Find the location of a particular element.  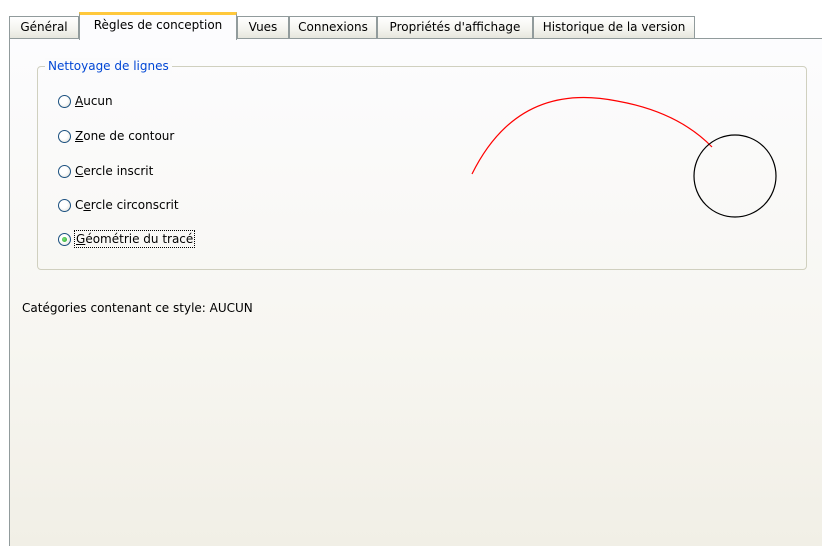

cleanup-preview is located at coordinates (624, 157).